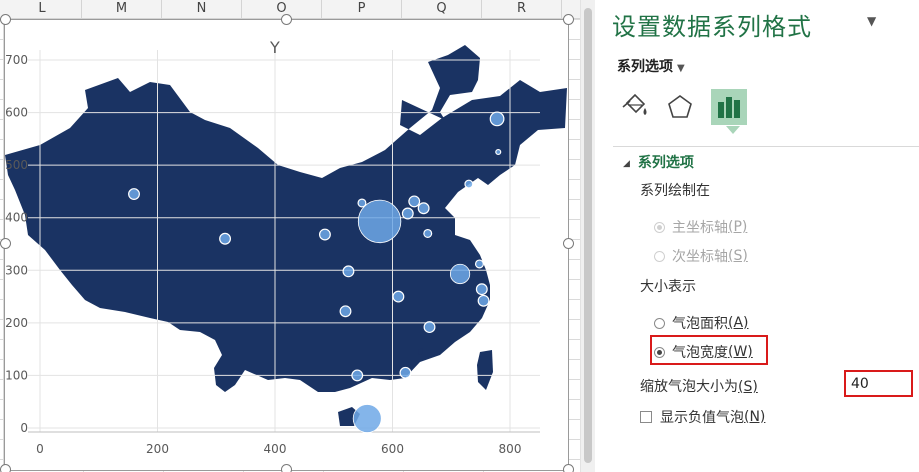 The width and height of the screenshot is (919, 472). Describe the element at coordinates (689, 387) in the screenshot. I see `scale-bubble-size-text: 缩放气泡大小为` at that location.